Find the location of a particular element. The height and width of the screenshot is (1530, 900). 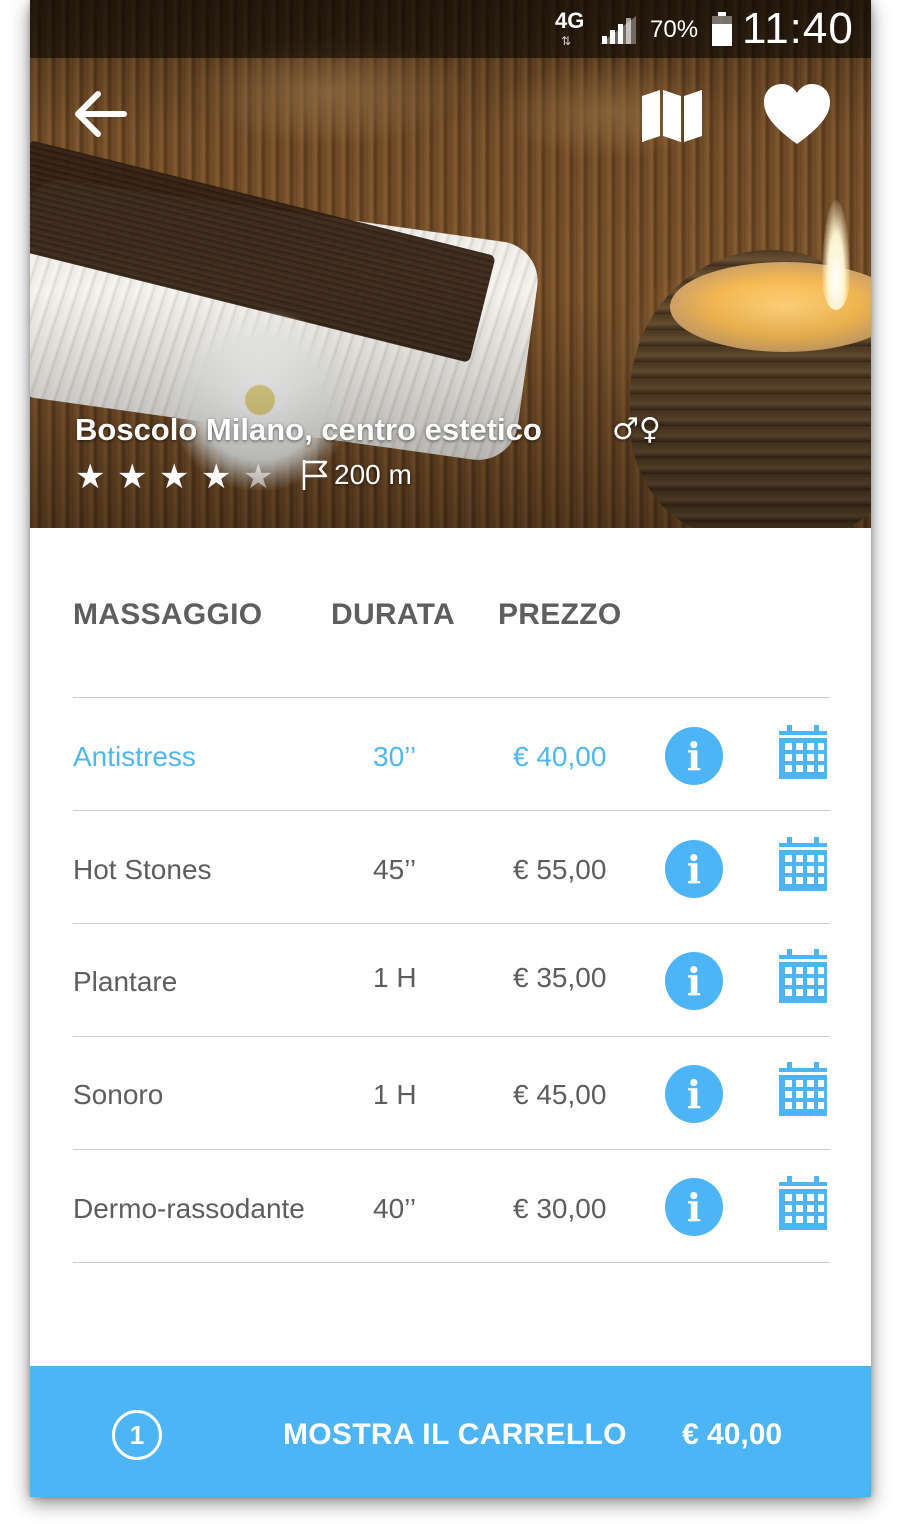

row-name: Dermo-rassodante is located at coordinates (189, 1209).